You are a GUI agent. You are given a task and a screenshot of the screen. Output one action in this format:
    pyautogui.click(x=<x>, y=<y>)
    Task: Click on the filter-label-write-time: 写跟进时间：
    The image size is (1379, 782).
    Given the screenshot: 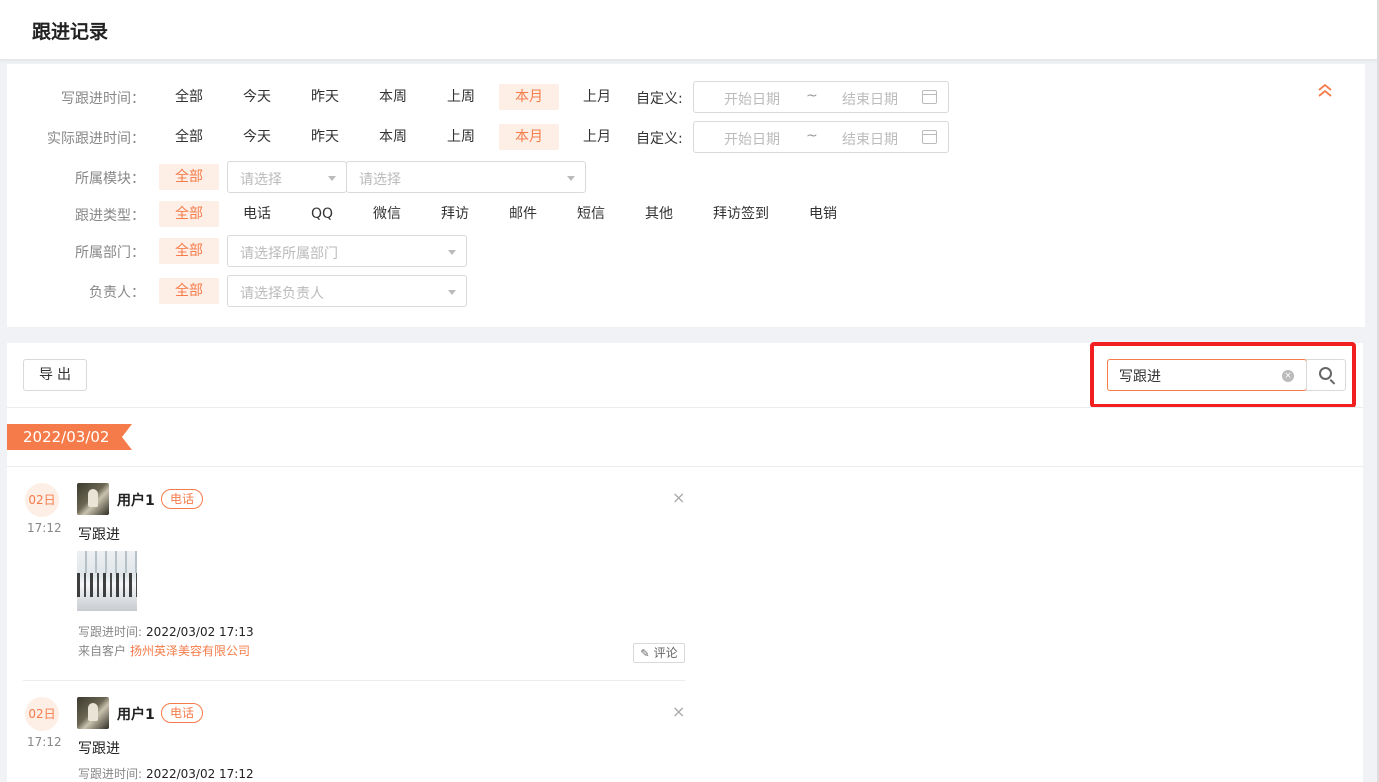 What is the action you would take?
    pyautogui.click(x=103, y=99)
    